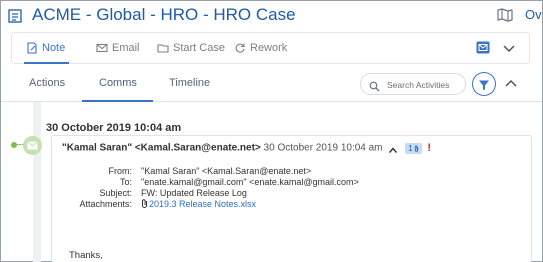 Image resolution: width=543 pixels, height=262 pixels. What do you see at coordinates (425, 84) in the screenshot?
I see `search-input` at bounding box center [425, 84].